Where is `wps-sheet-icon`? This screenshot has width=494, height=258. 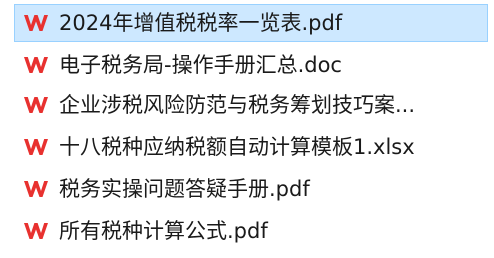
wps-sheet-icon is located at coordinates (36, 147).